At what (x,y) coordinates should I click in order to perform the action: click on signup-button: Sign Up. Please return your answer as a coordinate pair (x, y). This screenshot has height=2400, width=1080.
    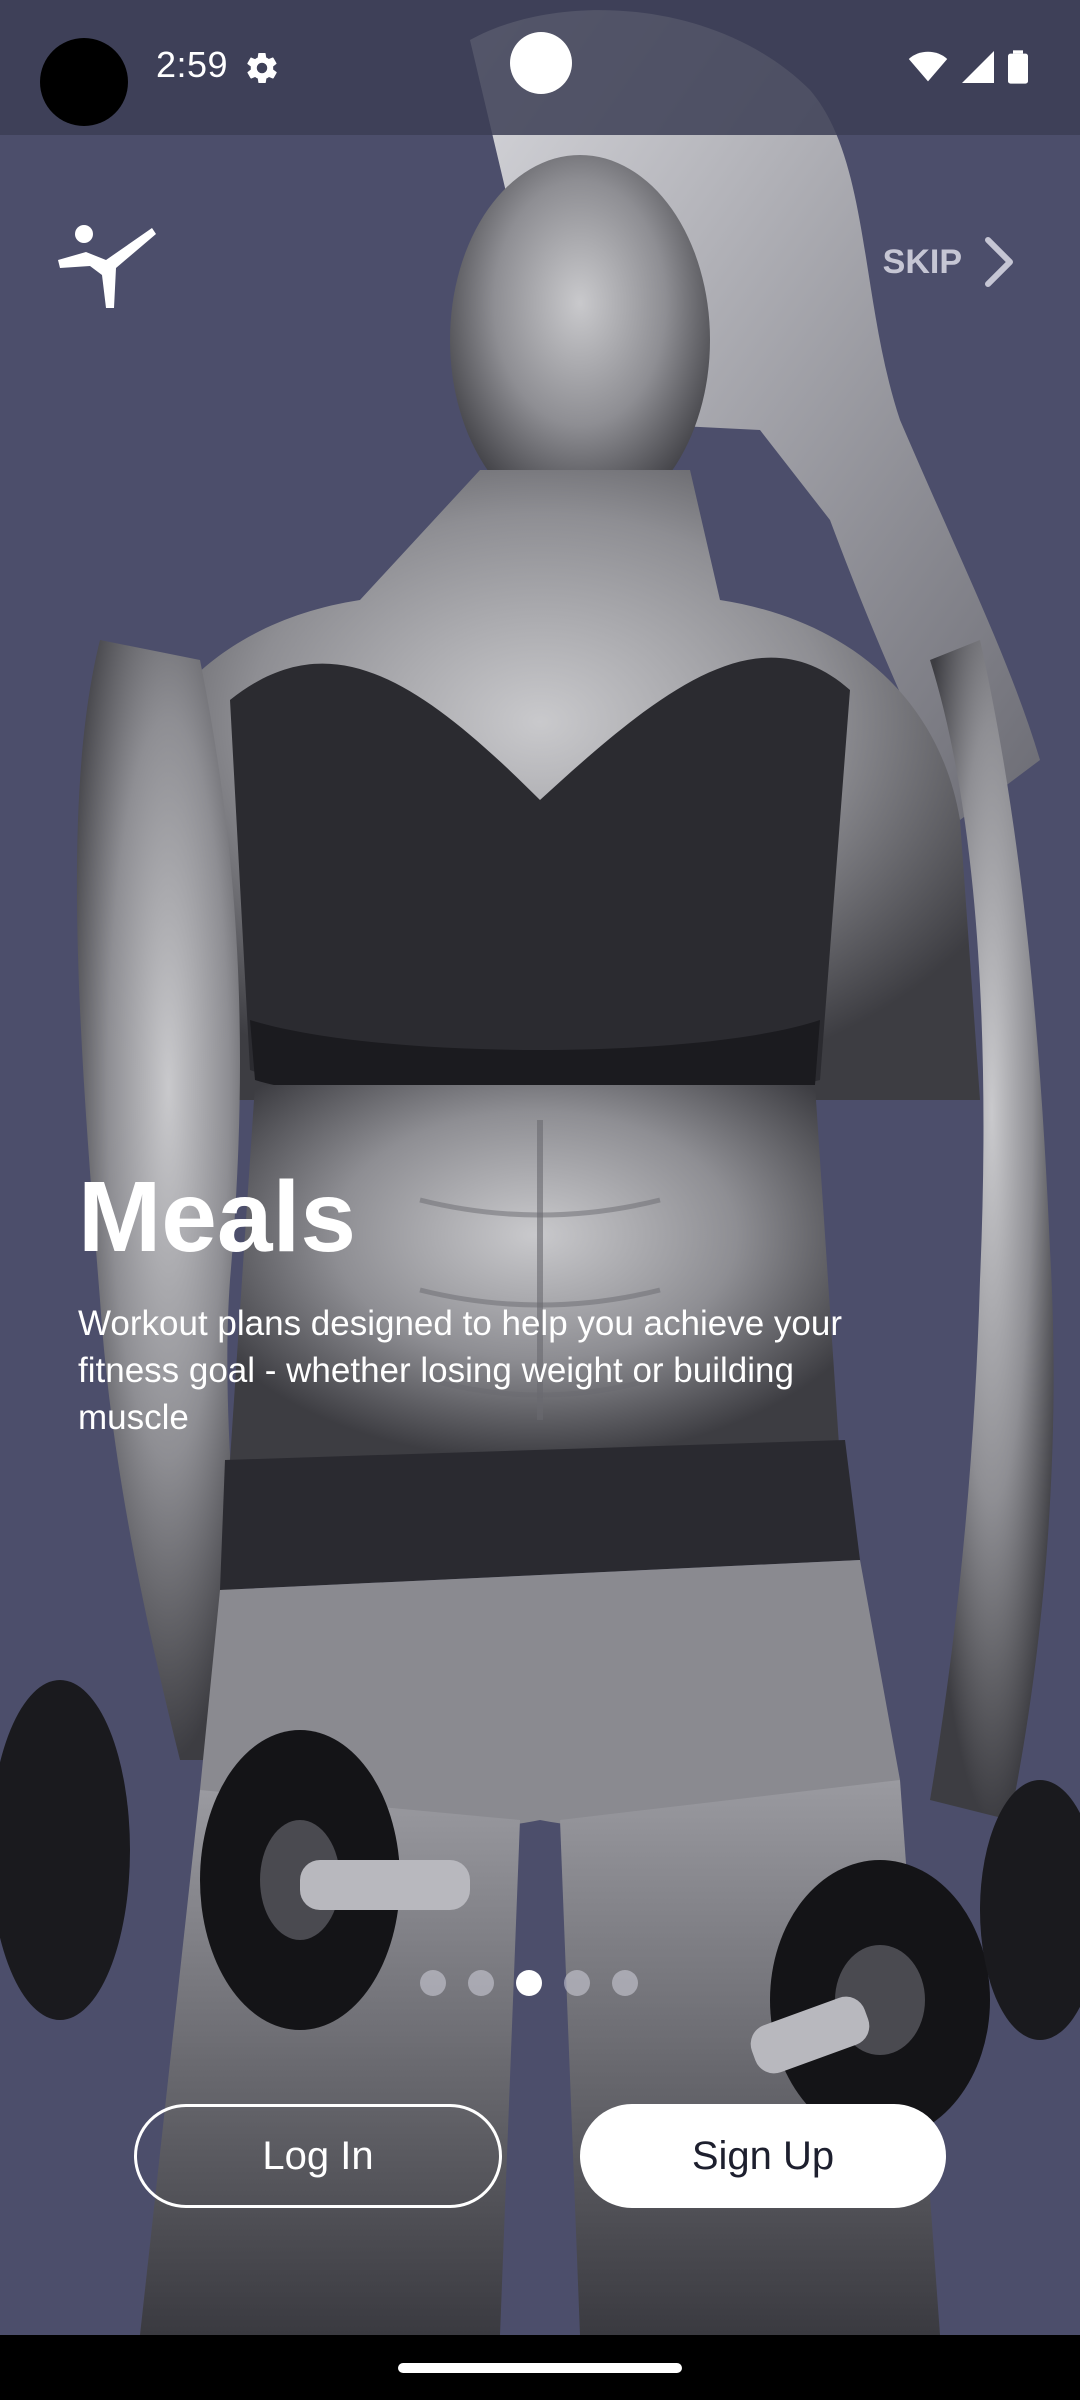
    Looking at the image, I should click on (763, 2156).